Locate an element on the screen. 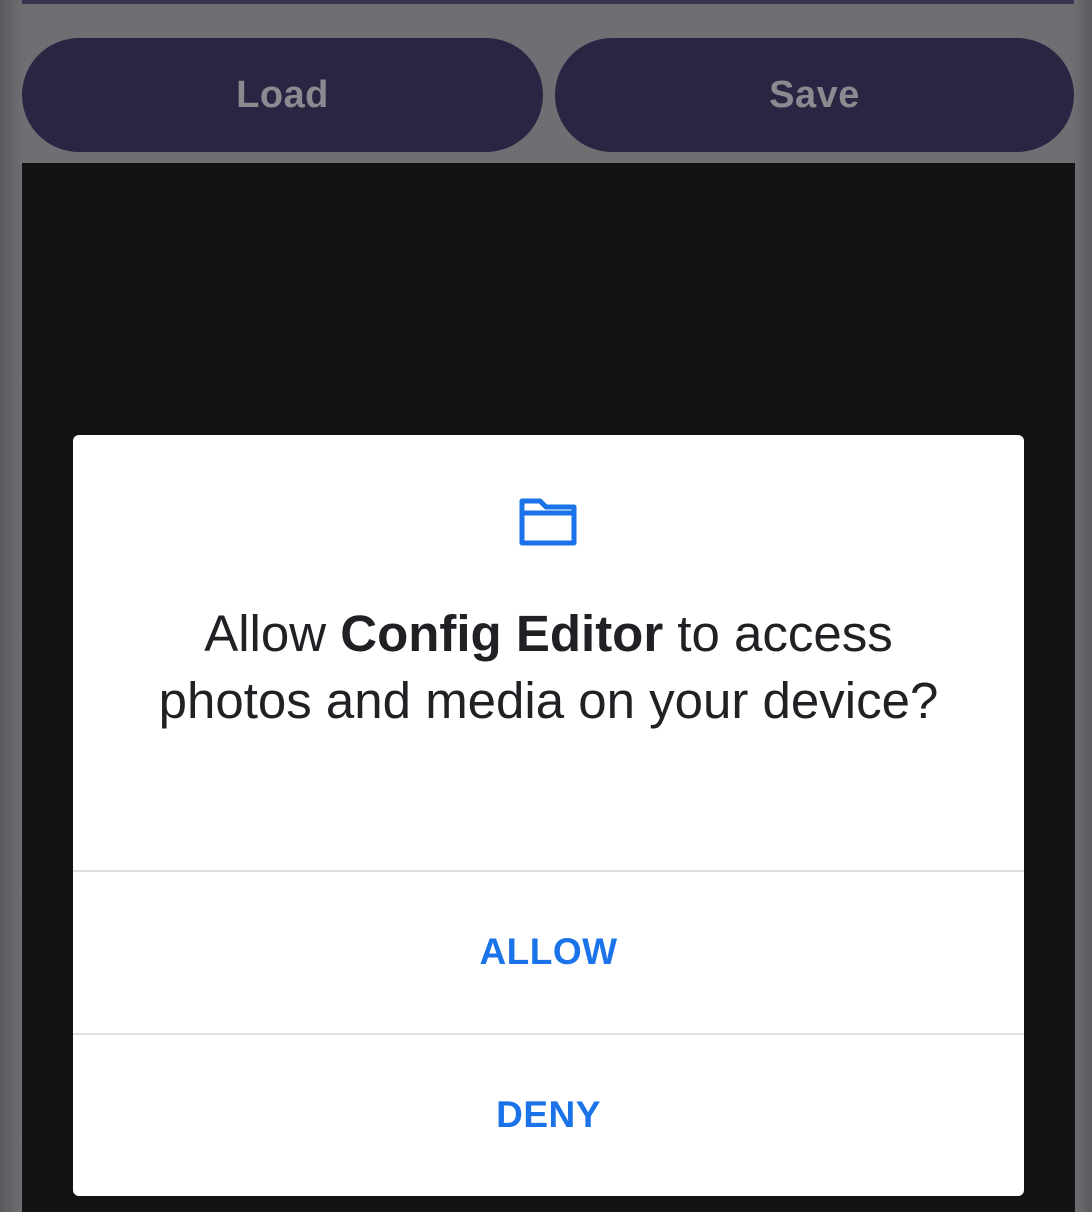 Image resolution: width=1092 pixels, height=1212 pixels. load-button: Load is located at coordinates (282, 95).